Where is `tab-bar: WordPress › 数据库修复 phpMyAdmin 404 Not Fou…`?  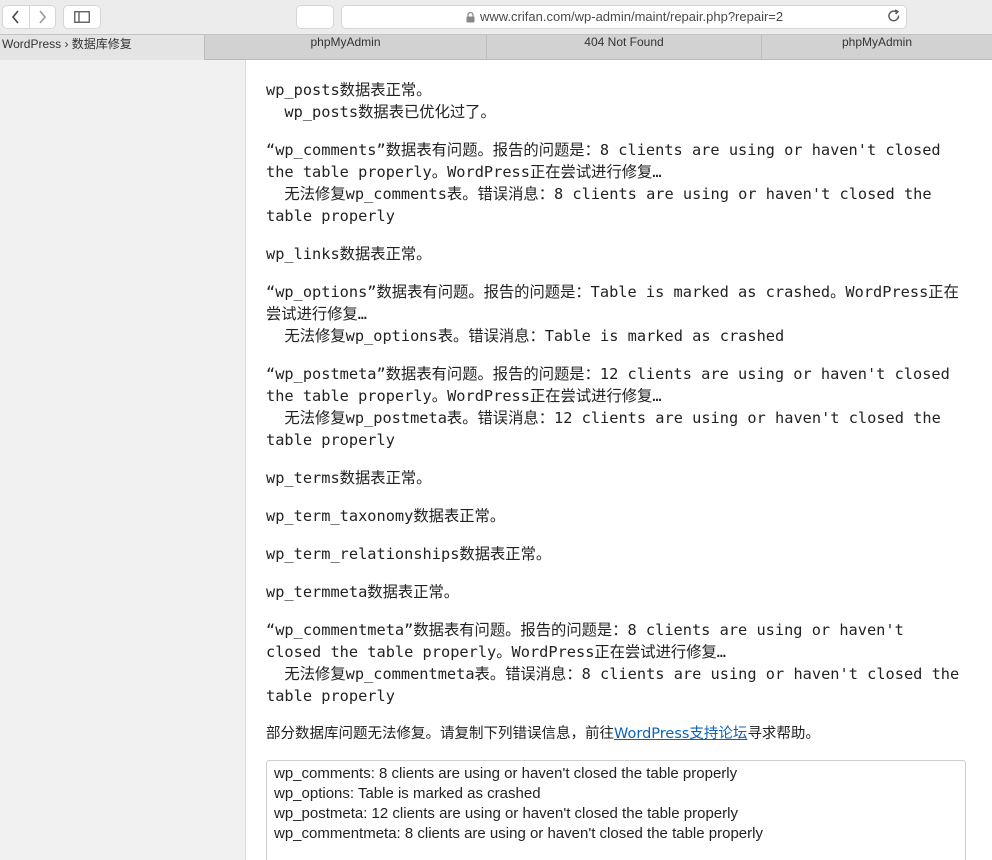
tab-bar: WordPress › 数据库修复 phpMyAdmin 404 Not Fou… is located at coordinates (496, 47).